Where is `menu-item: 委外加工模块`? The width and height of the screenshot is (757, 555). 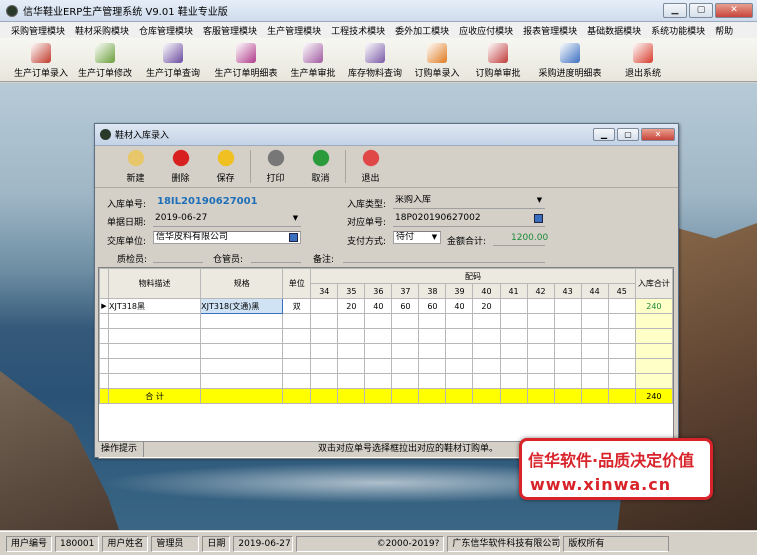
menu-item: 委外加工模块 is located at coordinates (422, 30).